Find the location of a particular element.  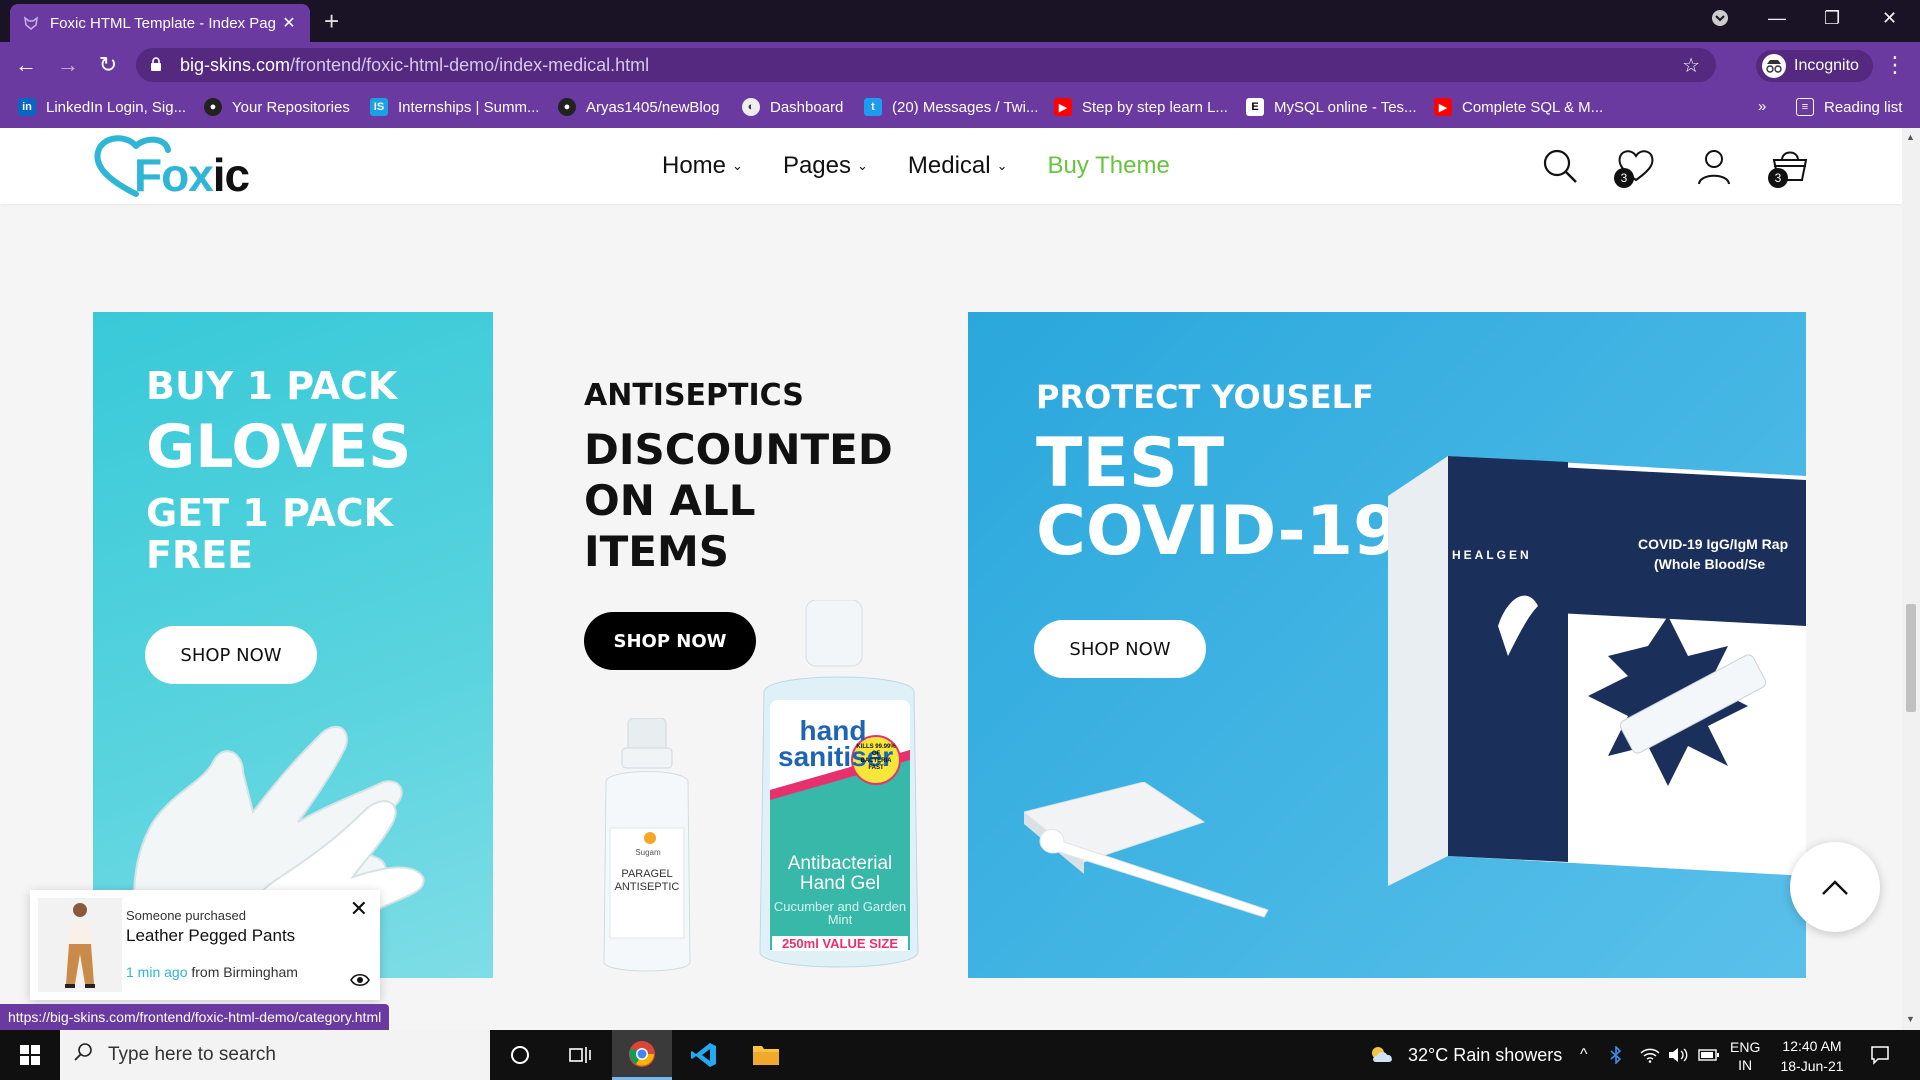

back-to-top-button is located at coordinates (1835, 887).